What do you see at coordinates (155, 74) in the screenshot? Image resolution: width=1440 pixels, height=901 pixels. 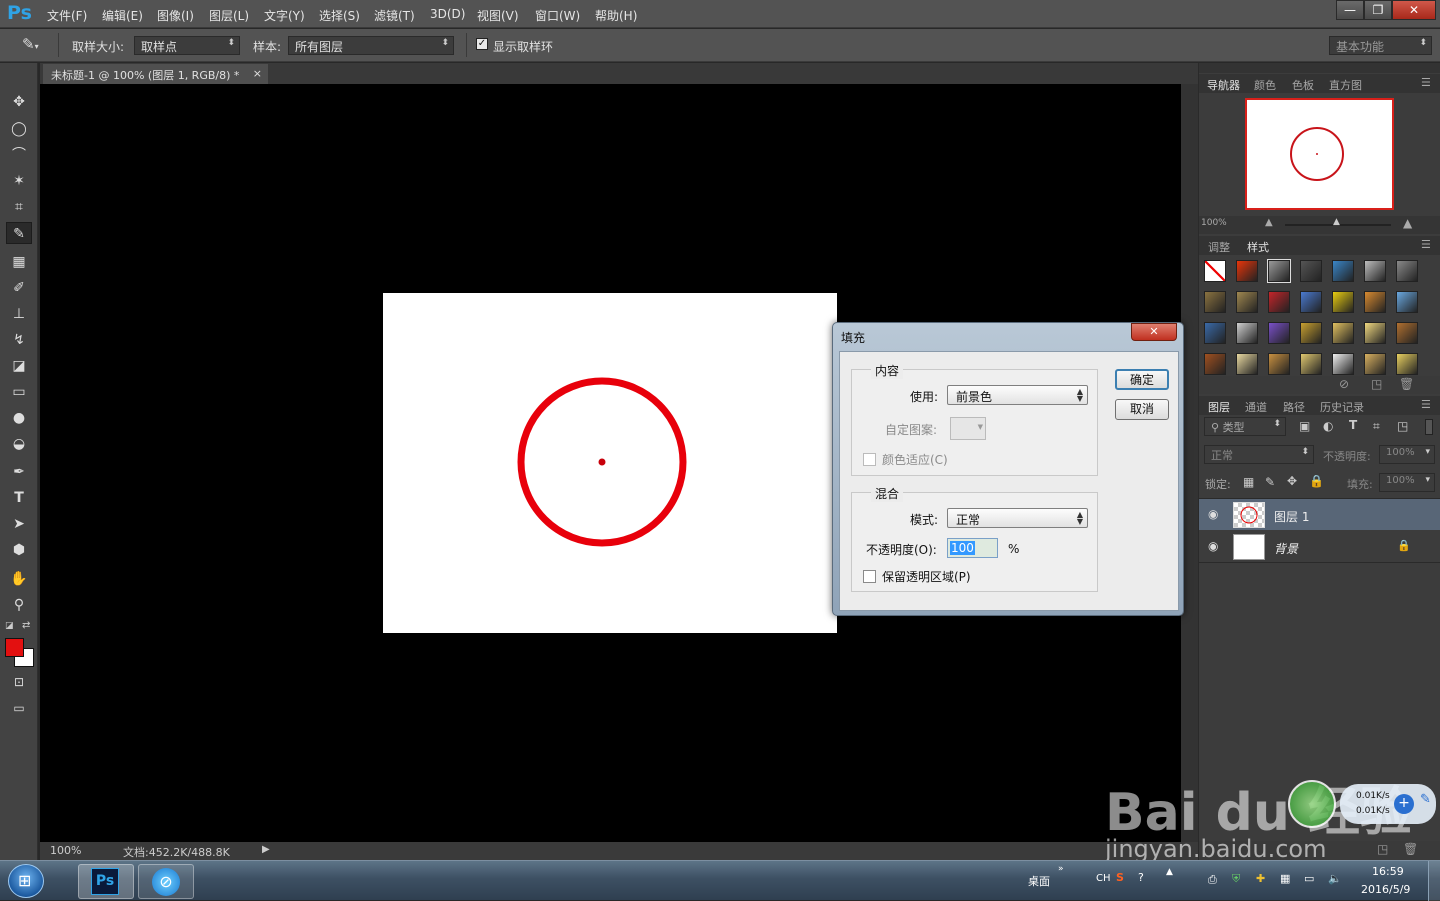 I see `document-tab: 未标题-1 @ 100% (图层 1, RGB/8) * ×` at bounding box center [155, 74].